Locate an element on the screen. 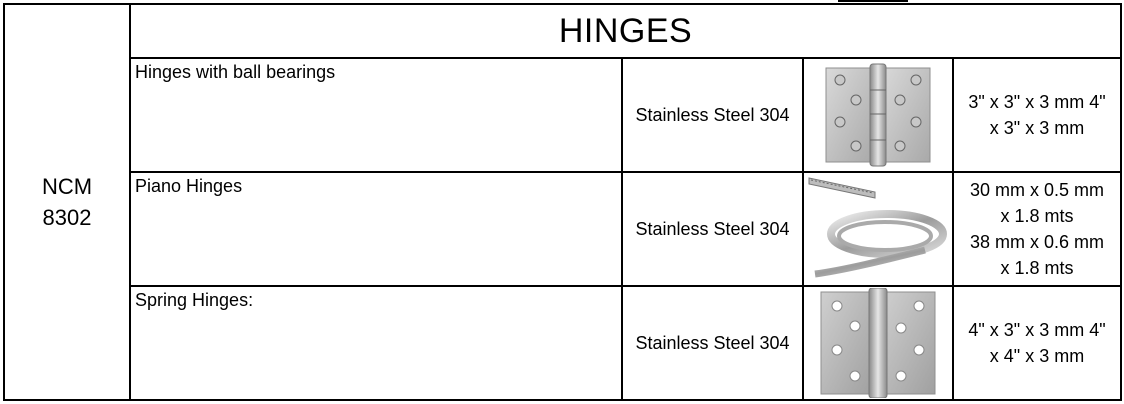 The image size is (1124, 404). size-line: 4" x 3" x 3 mm 4" is located at coordinates (1037, 330).